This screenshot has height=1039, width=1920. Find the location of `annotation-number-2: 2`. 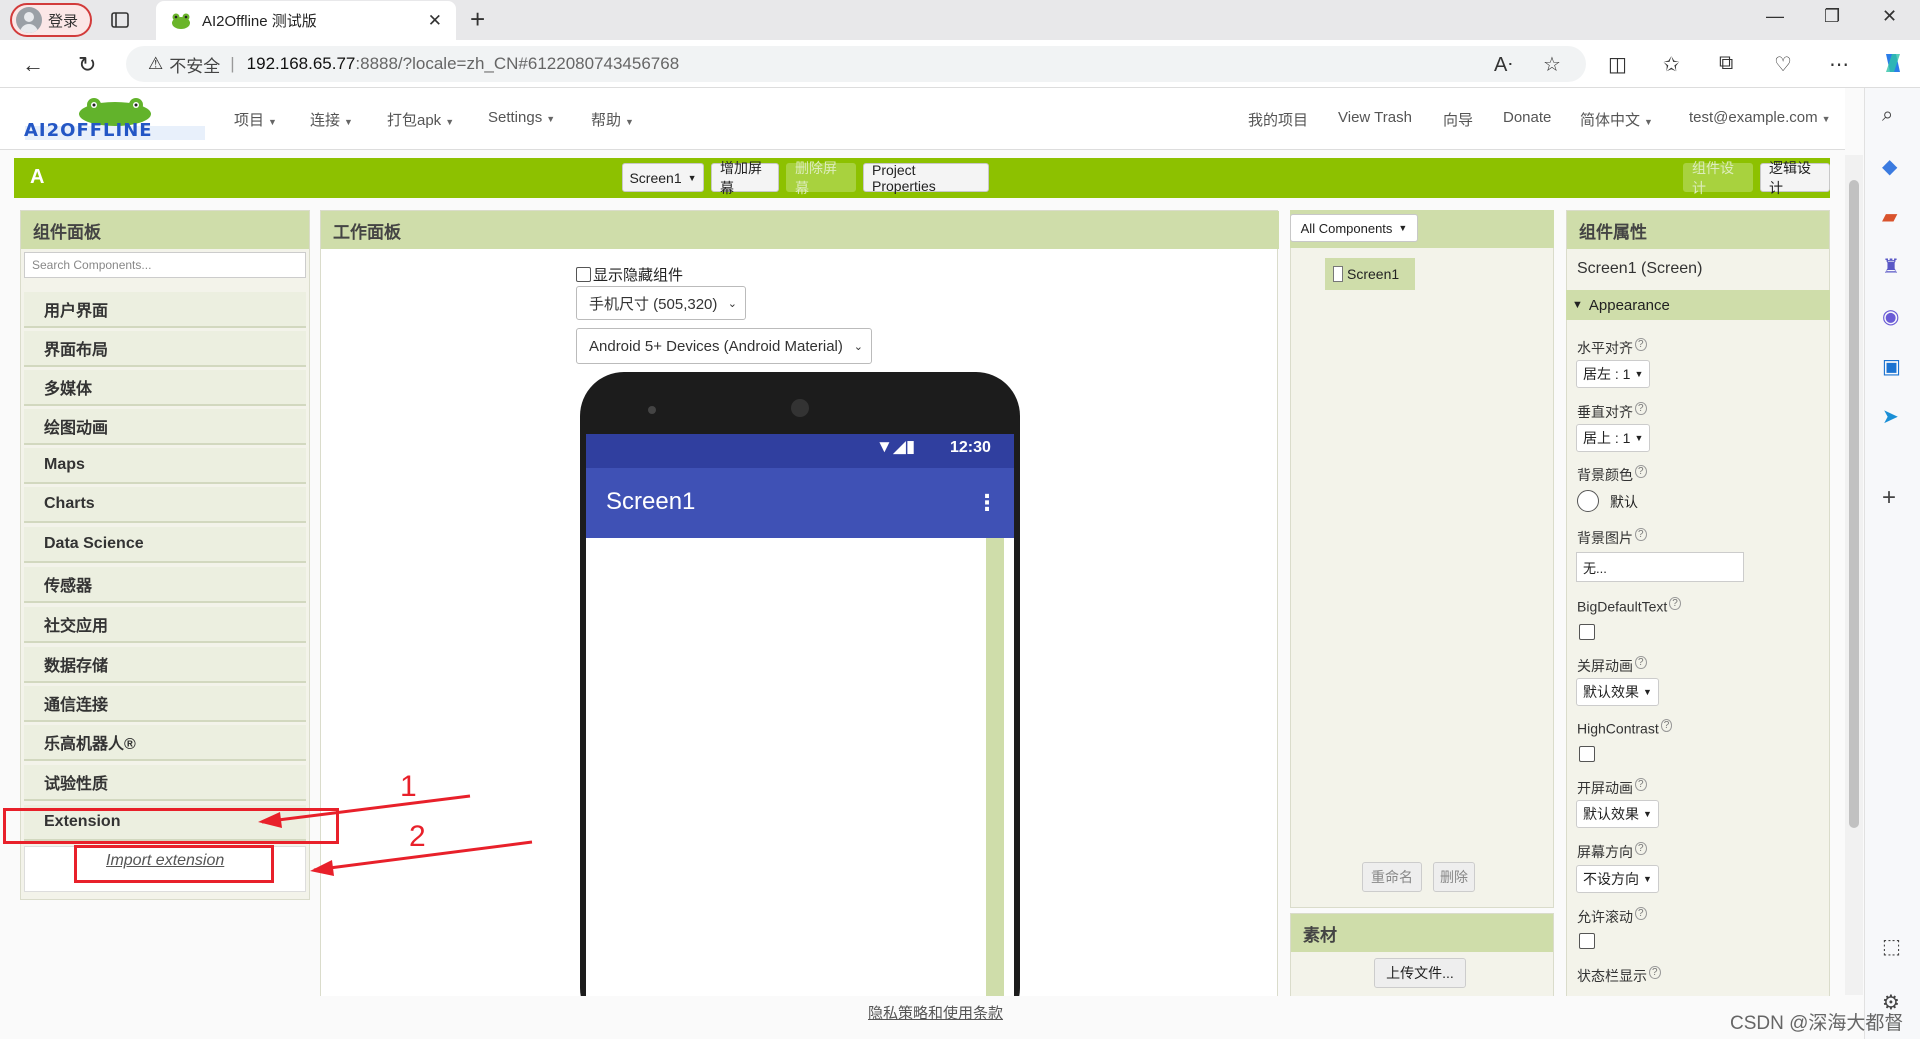

annotation-number-2: 2 is located at coordinates (417, 836).